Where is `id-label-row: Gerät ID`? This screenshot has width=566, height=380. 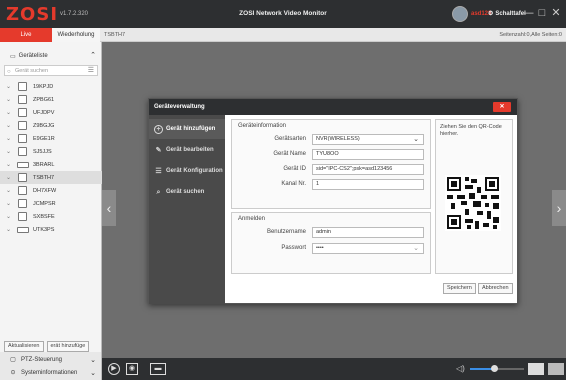
id-label-row: Gerät ID is located at coordinates (269, 169).